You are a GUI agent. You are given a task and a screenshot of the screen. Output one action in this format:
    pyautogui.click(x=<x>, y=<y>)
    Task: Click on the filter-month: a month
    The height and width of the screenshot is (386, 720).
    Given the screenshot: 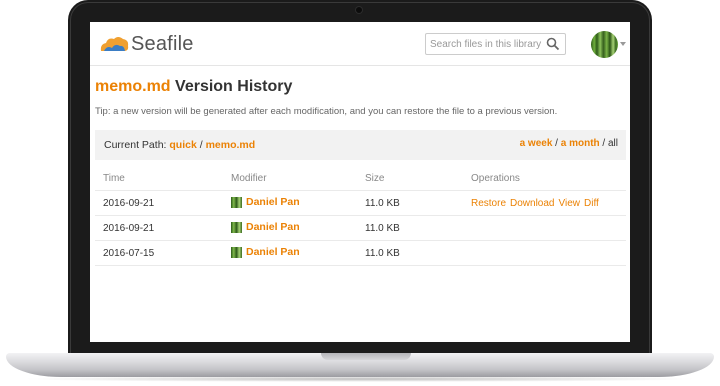 What is the action you would take?
    pyautogui.click(x=580, y=143)
    